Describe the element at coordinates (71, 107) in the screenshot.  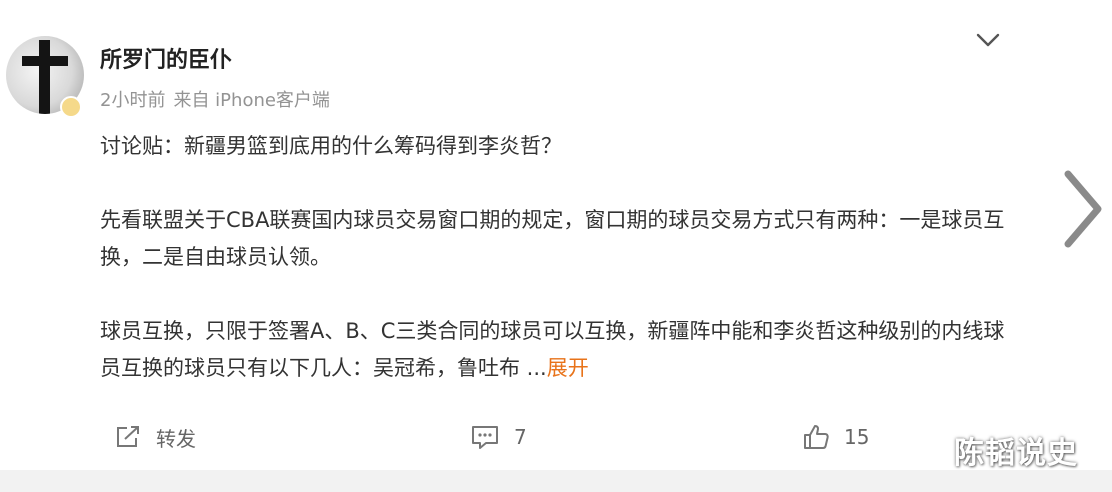
I see `verified-badge-icon` at that location.